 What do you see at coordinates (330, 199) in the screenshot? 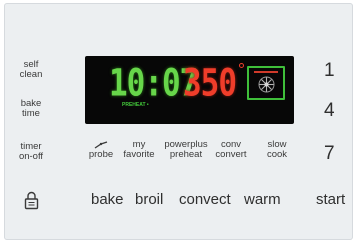
I see `start-button: start` at bounding box center [330, 199].